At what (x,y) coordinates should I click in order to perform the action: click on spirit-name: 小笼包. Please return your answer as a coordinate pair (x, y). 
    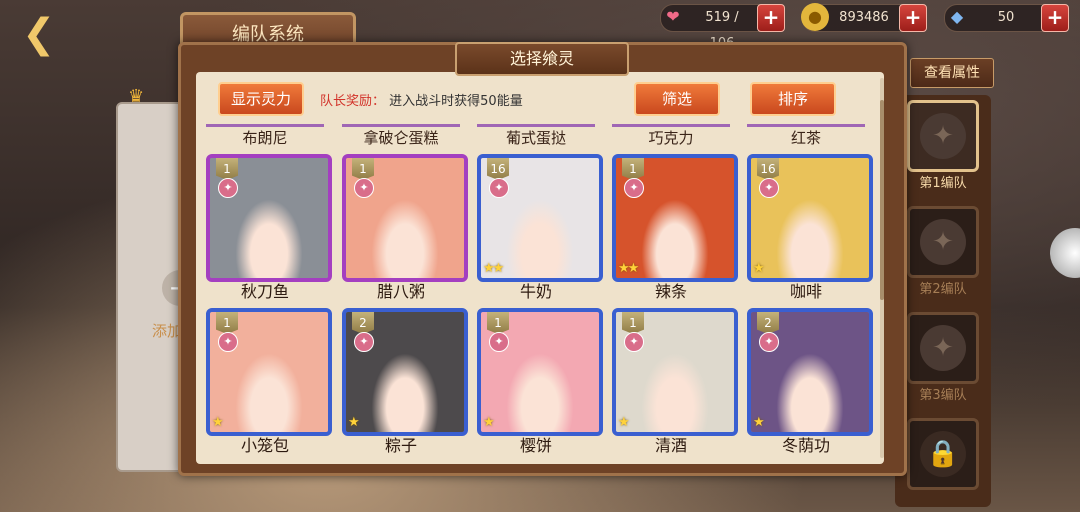
    Looking at the image, I should click on (264, 445).